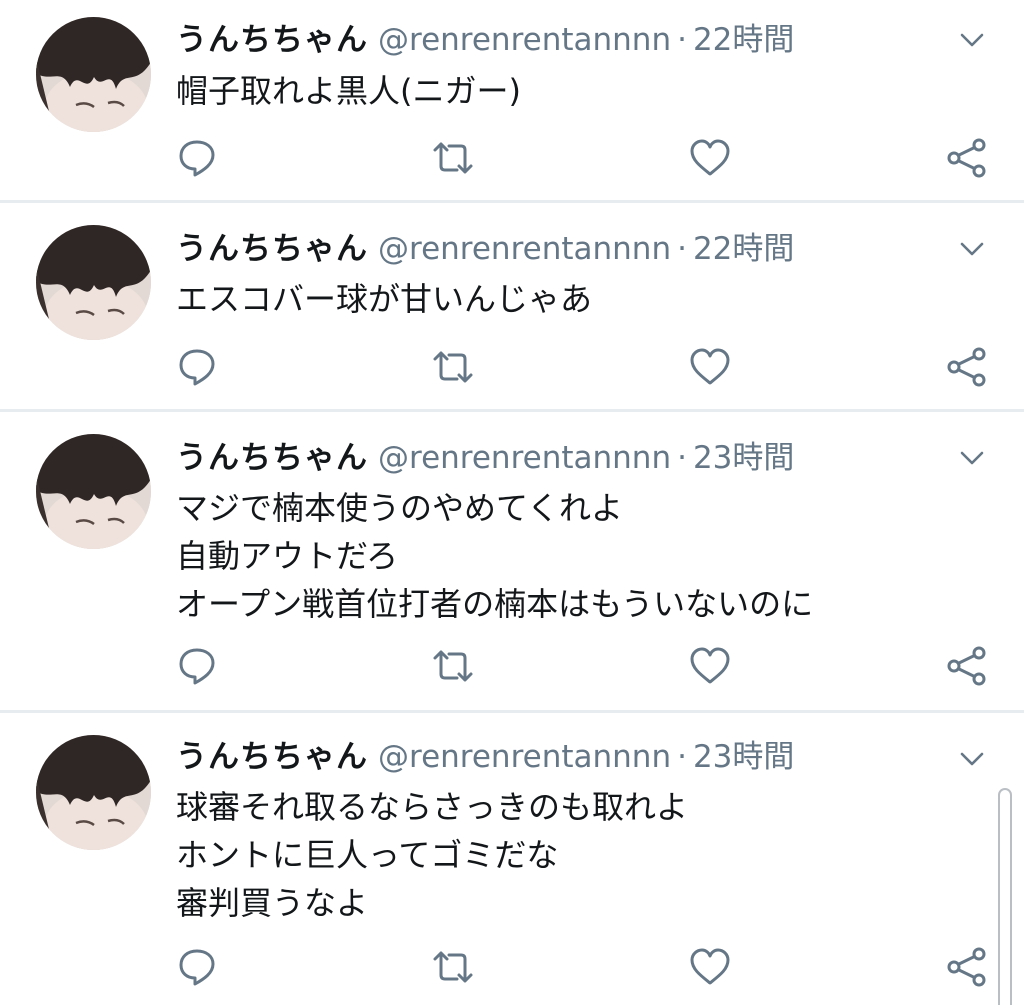 Image resolution: width=1024 pixels, height=1005 pixels. What do you see at coordinates (287, 556) in the screenshot?
I see `tweet-text-line: 自動アウトだろ` at bounding box center [287, 556].